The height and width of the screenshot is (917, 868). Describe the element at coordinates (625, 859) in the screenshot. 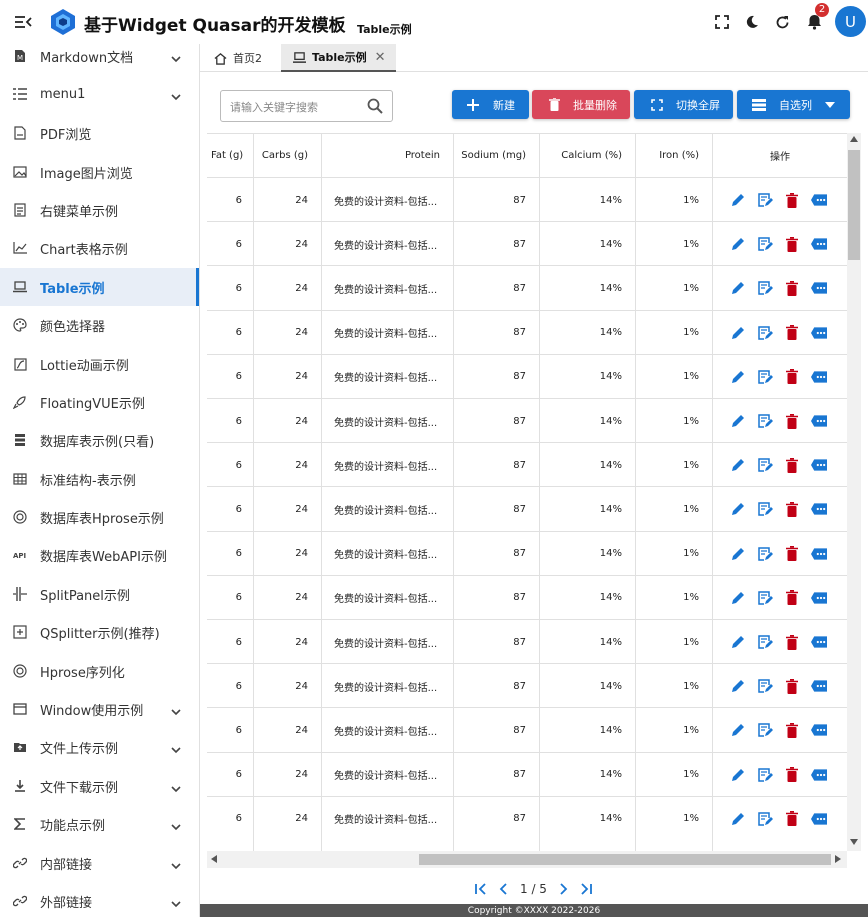

I see `horizontal-scroll-thumb` at that location.